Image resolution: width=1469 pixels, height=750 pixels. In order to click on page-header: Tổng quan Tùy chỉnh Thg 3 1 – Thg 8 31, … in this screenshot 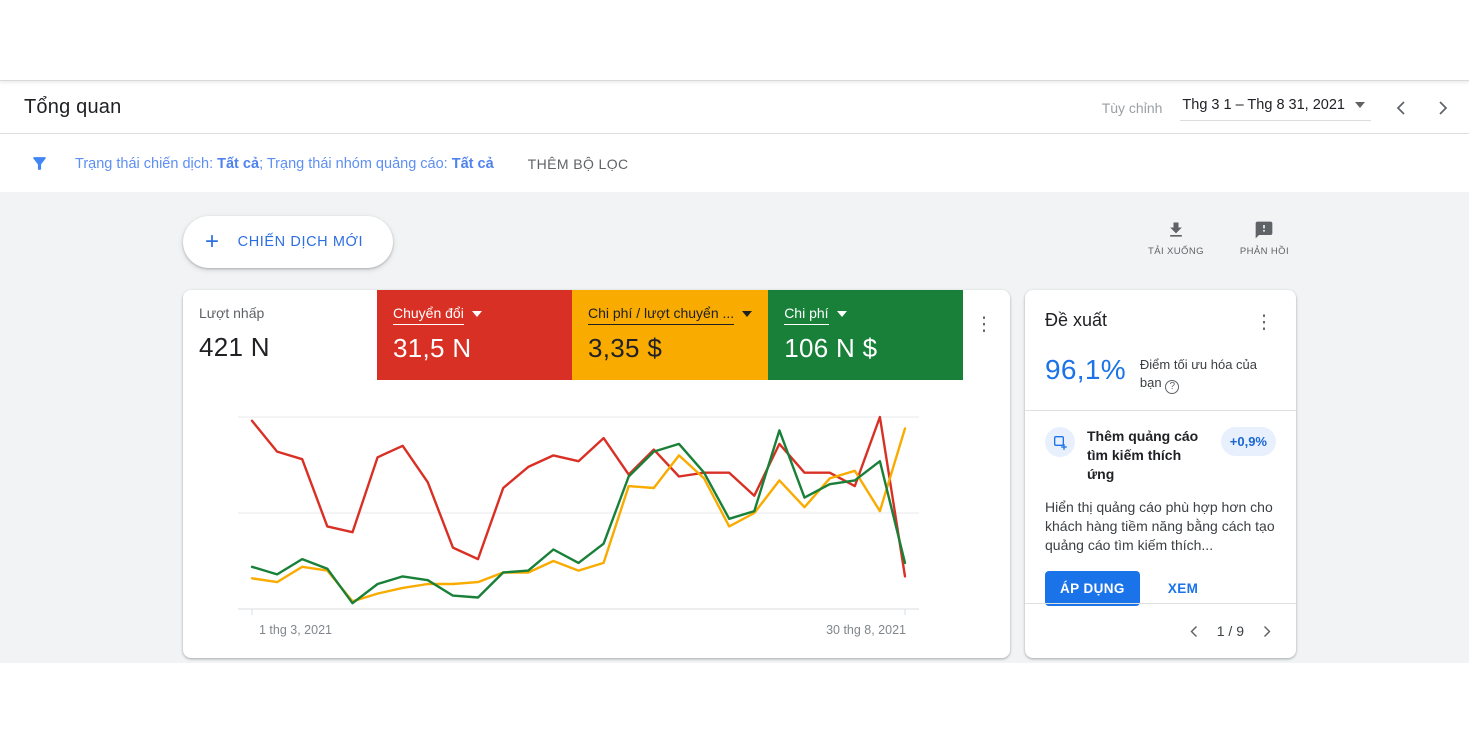, I will do `click(734, 108)`.